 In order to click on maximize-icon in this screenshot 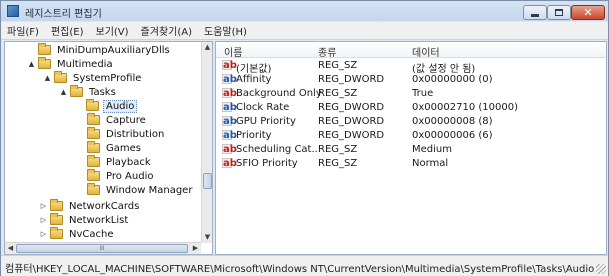, I will do `click(559, 12)`.